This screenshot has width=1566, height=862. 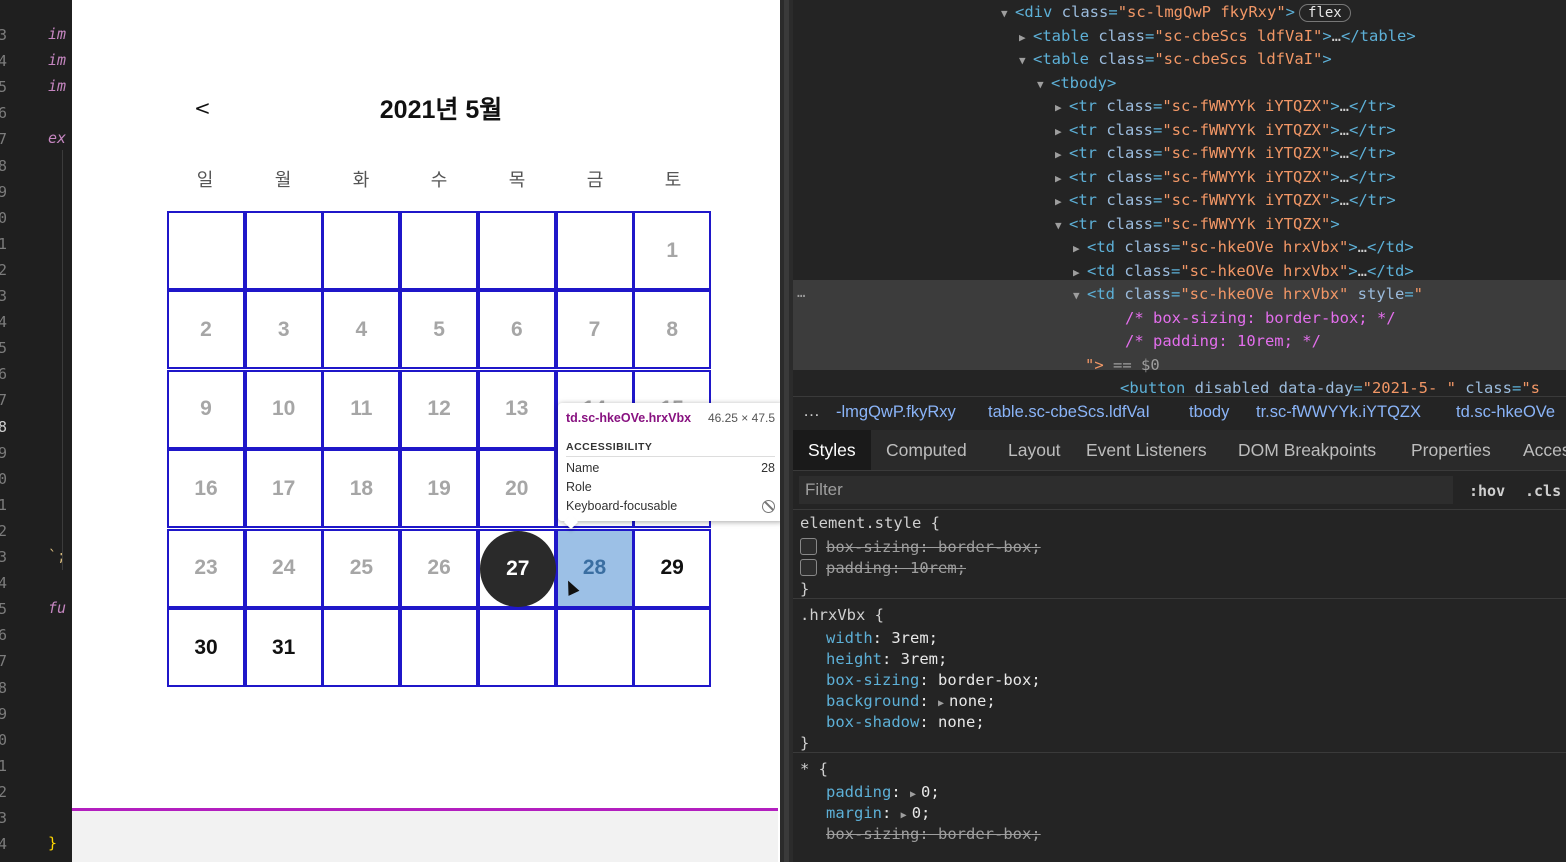 I want to click on tab-properties: Properties, so click(x=1451, y=450).